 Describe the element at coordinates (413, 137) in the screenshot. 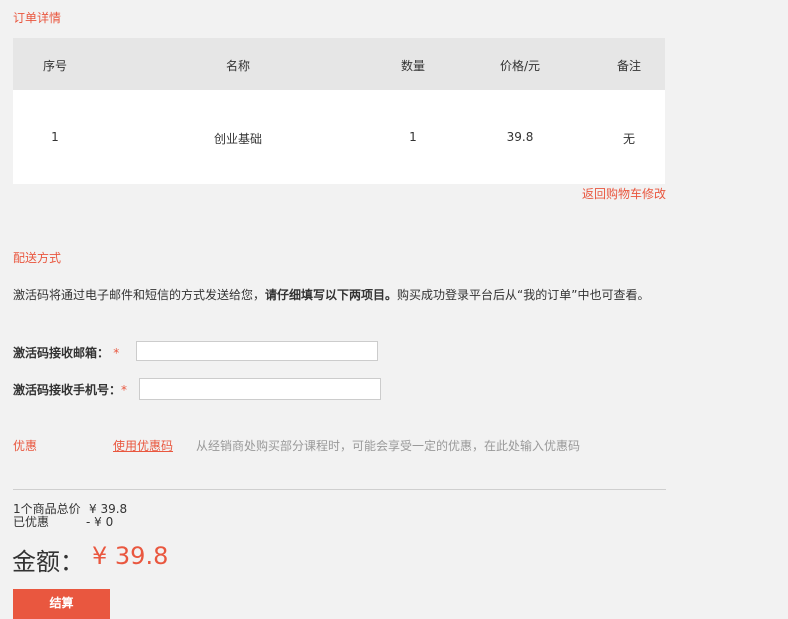

I see `row-quantity: 1` at that location.